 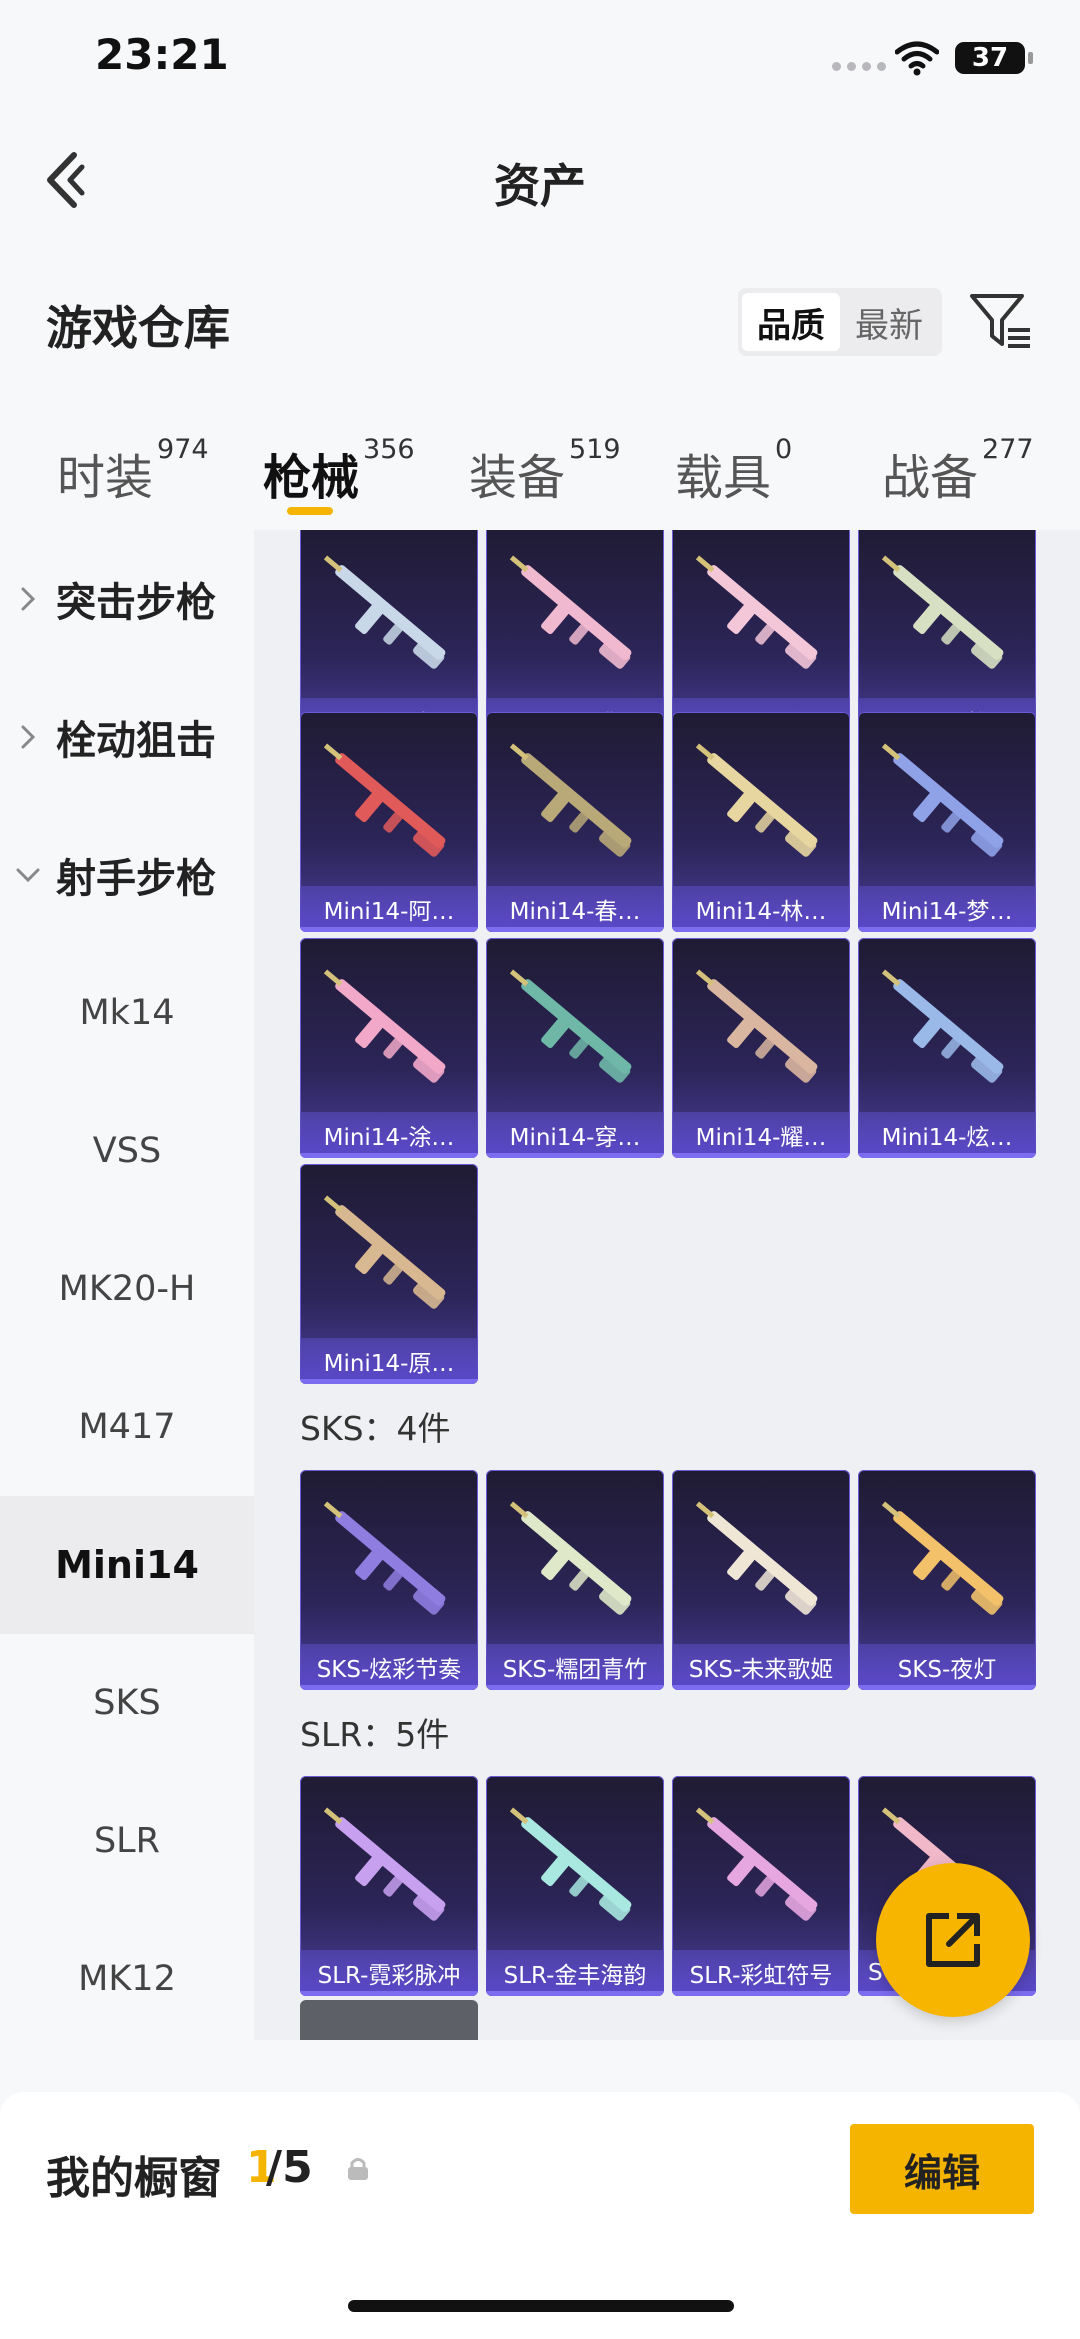 What do you see at coordinates (105, 478) in the screenshot?
I see `tab-label: 时装` at bounding box center [105, 478].